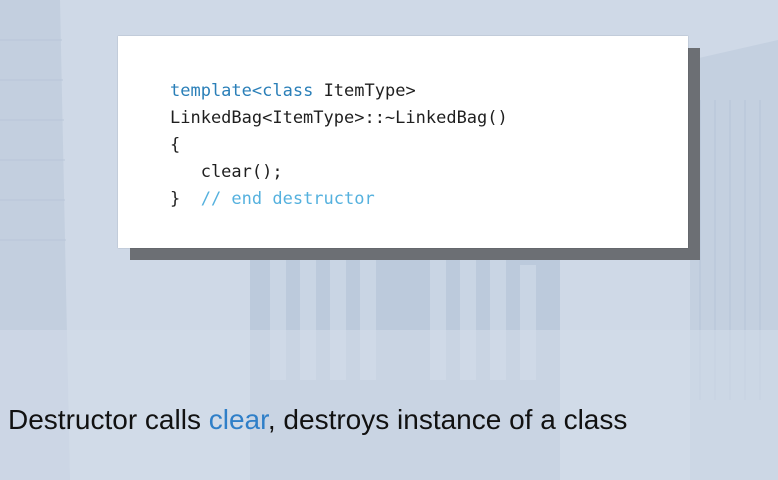 This screenshot has height=480, width=778. I want to click on open-brace: {, so click(175, 145).